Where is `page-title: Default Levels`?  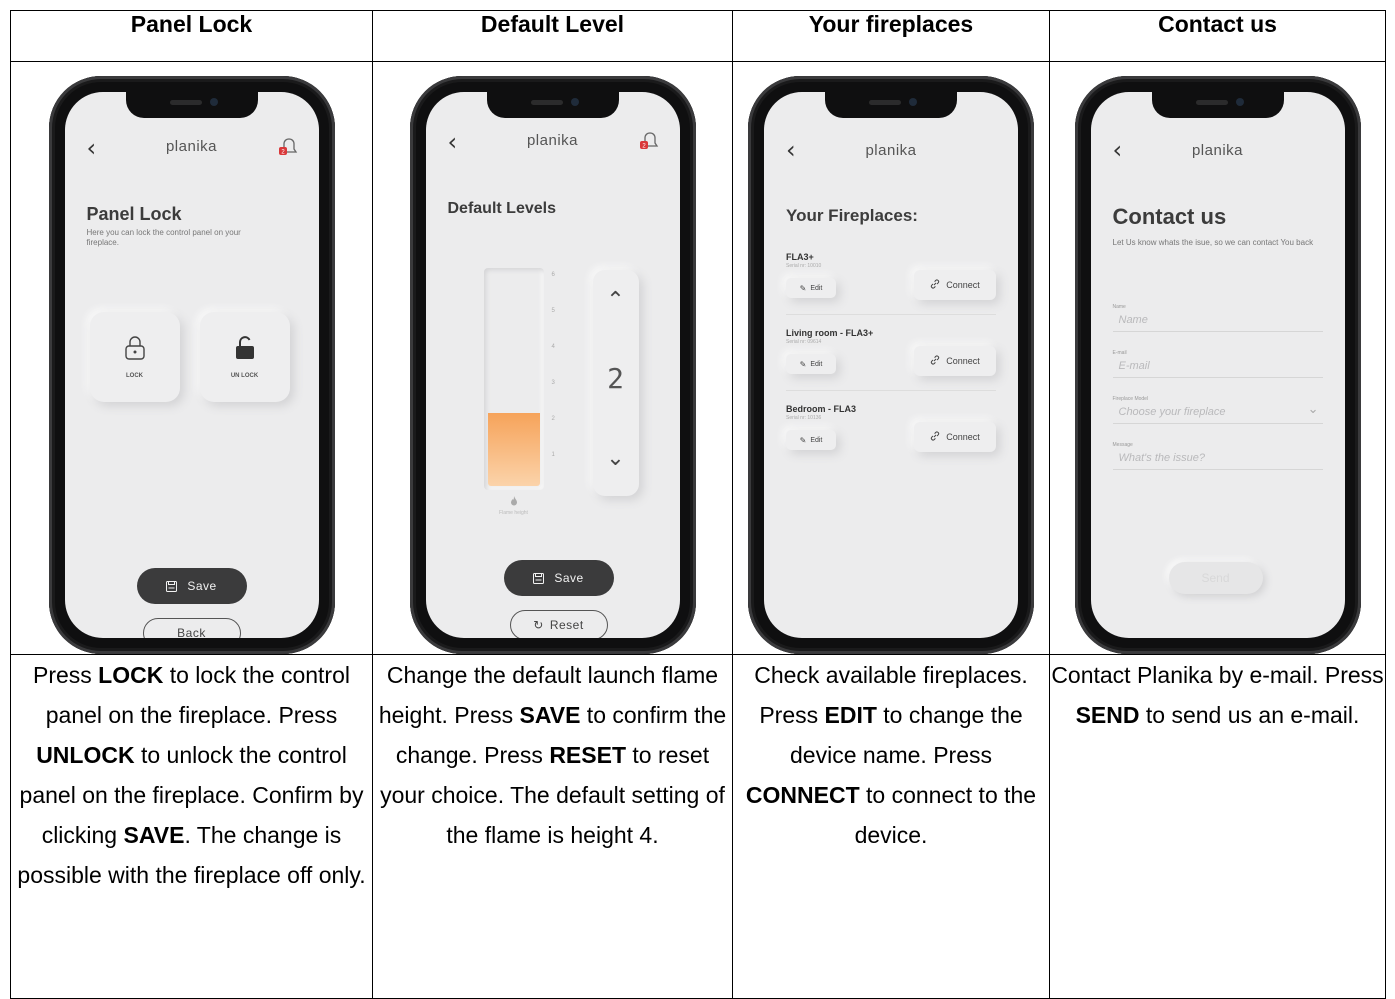
page-title: Default Levels is located at coordinates (501, 208).